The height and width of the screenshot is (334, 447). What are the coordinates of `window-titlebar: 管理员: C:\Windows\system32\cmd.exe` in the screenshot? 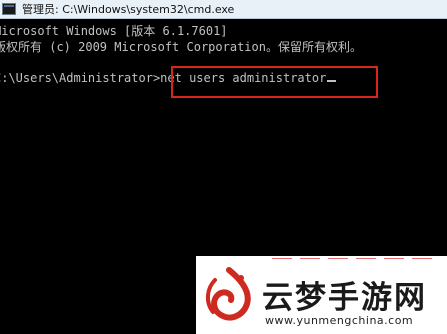 It's located at (223, 9).